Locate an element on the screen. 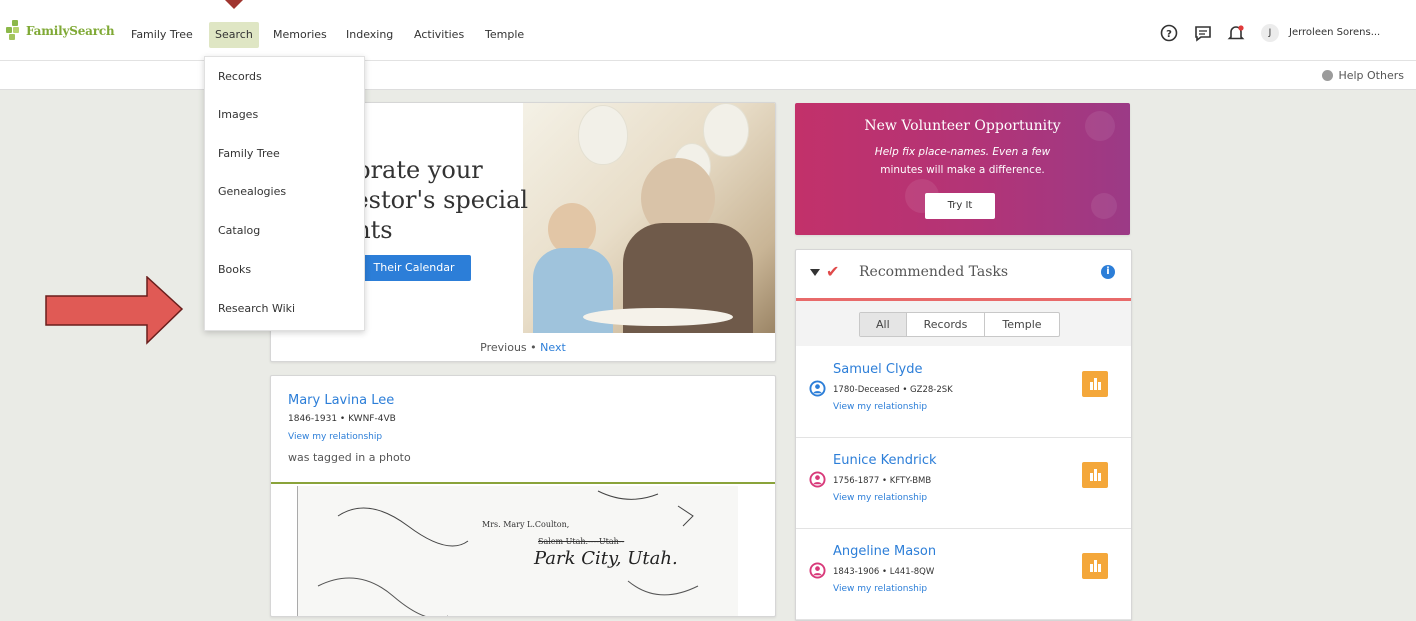  volunteer-line2: minutes will make a difference. is located at coordinates (962, 170).